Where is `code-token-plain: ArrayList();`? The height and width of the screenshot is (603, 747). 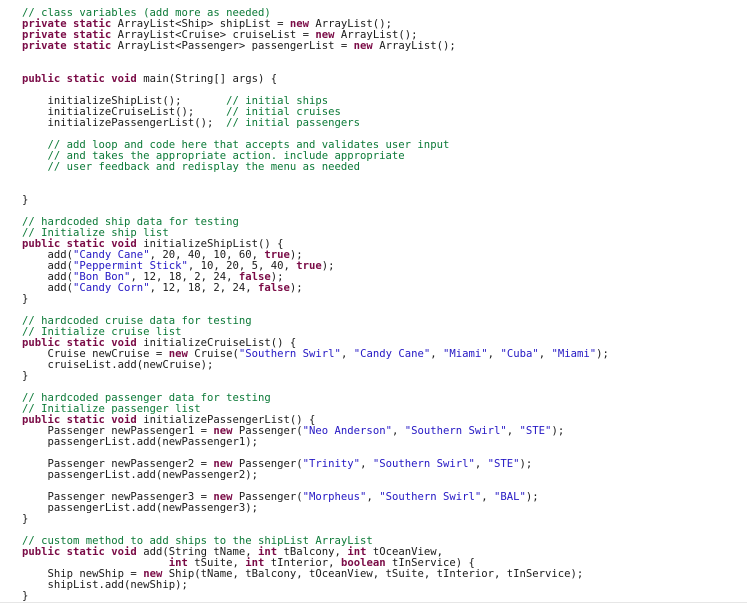
code-token-plain: ArrayList(); is located at coordinates (414, 46).